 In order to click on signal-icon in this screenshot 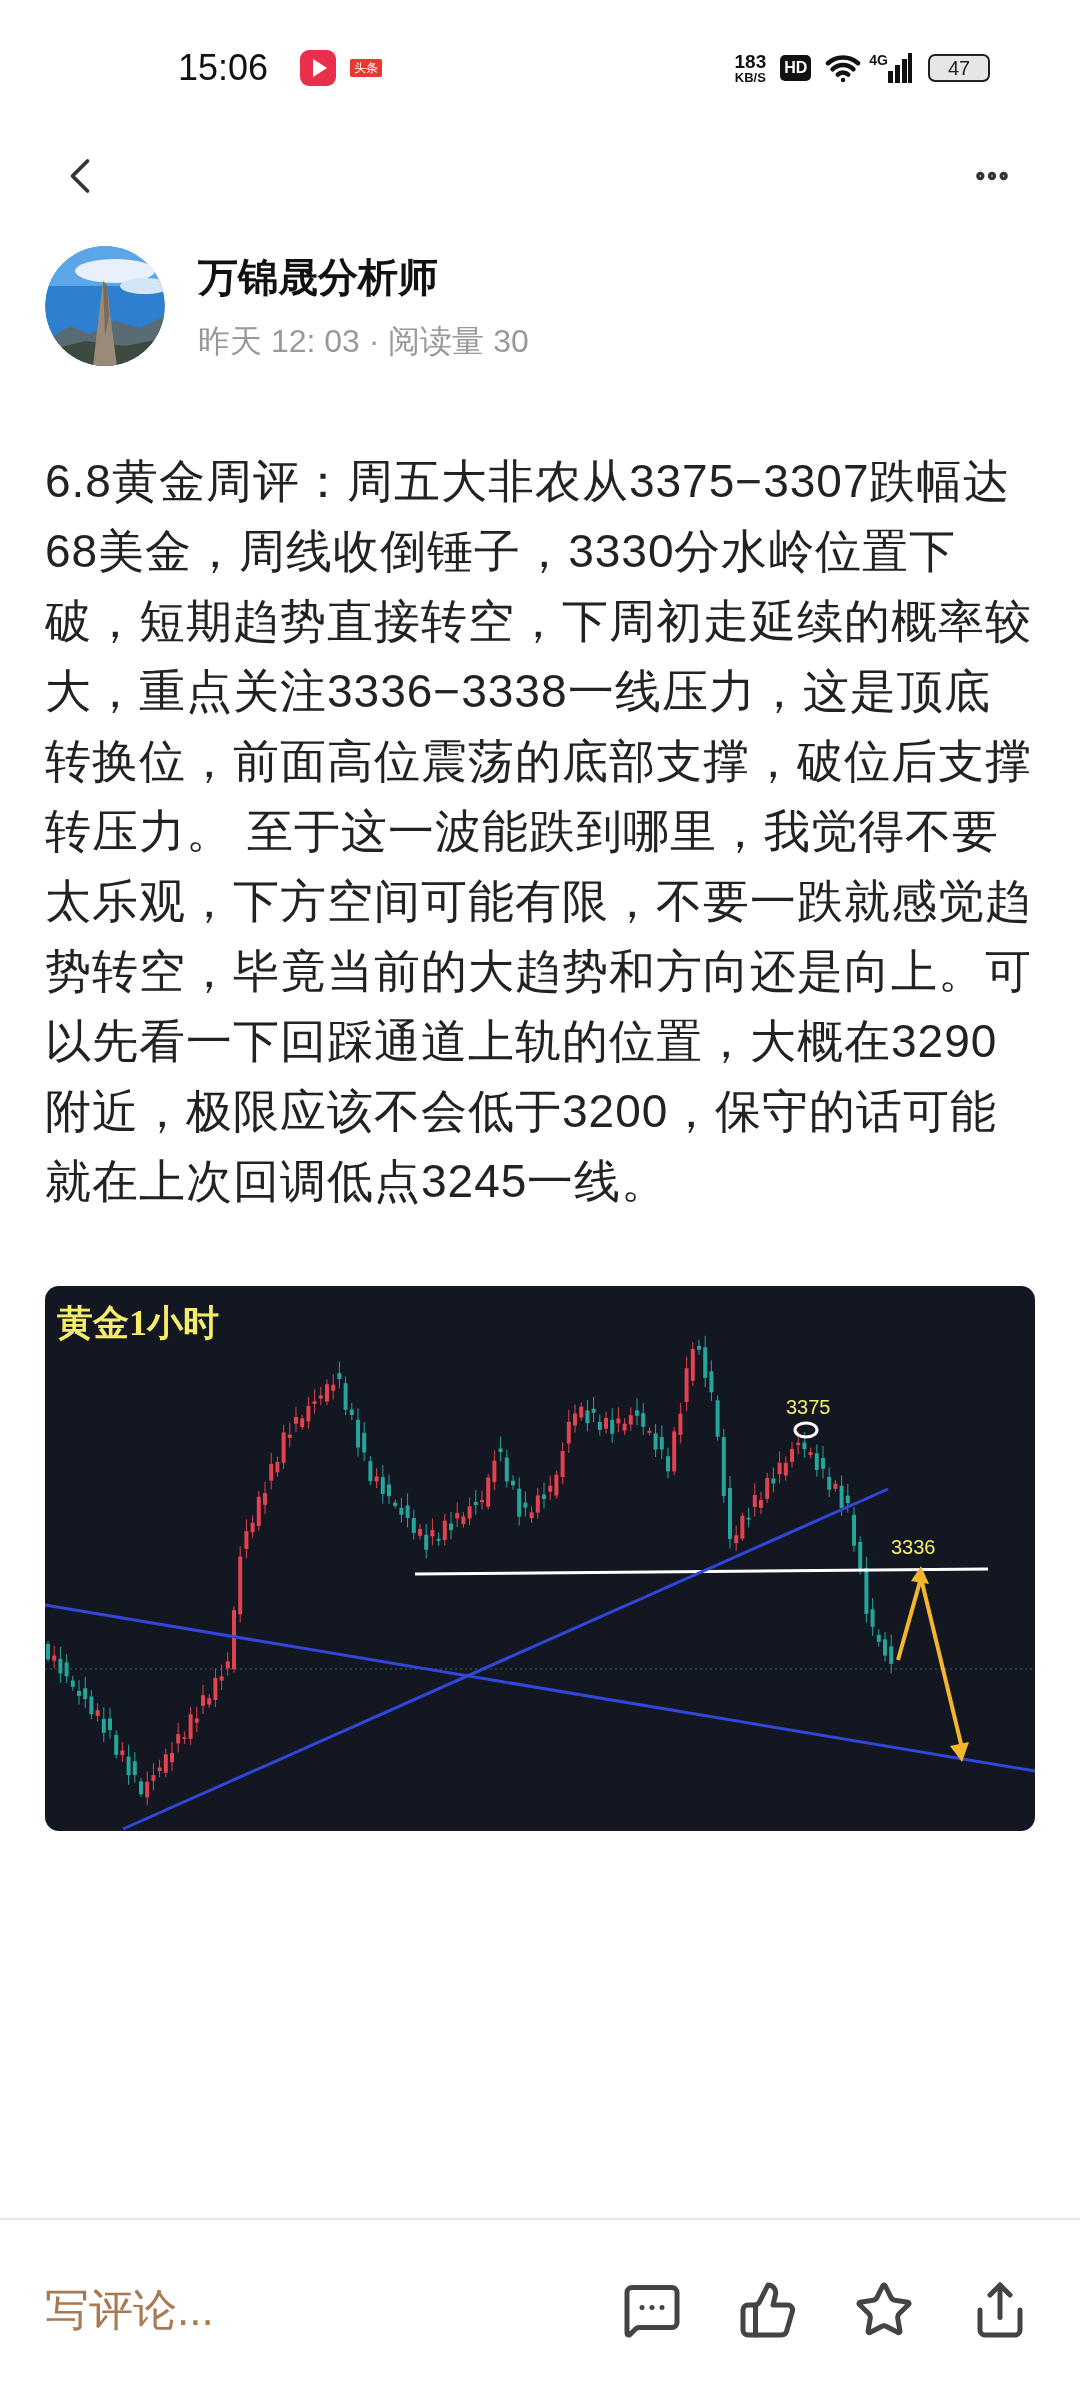, I will do `click(900, 68)`.